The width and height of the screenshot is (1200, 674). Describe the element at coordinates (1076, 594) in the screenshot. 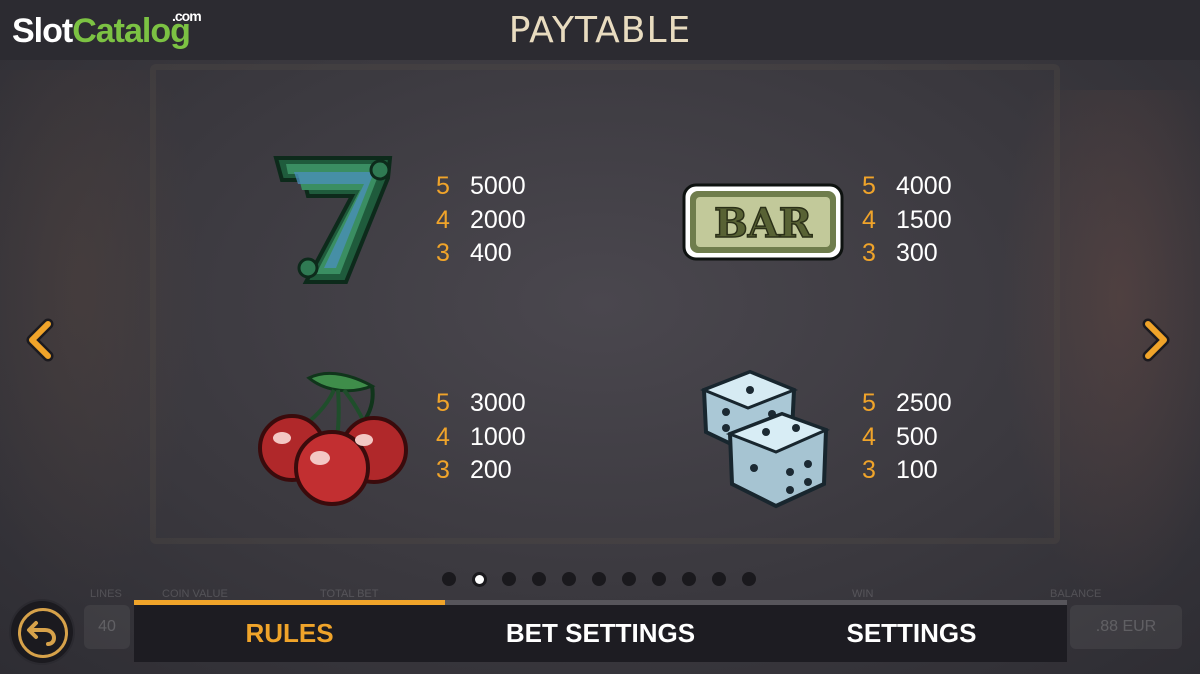

I see `hud-balance-label: BALANCE` at that location.